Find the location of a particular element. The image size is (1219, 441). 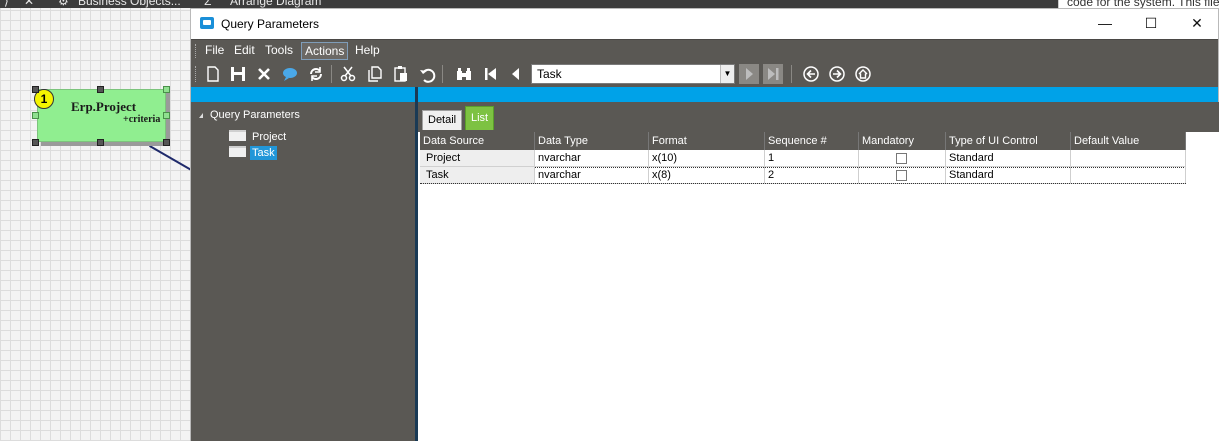

menu-file: File is located at coordinates (214, 51).